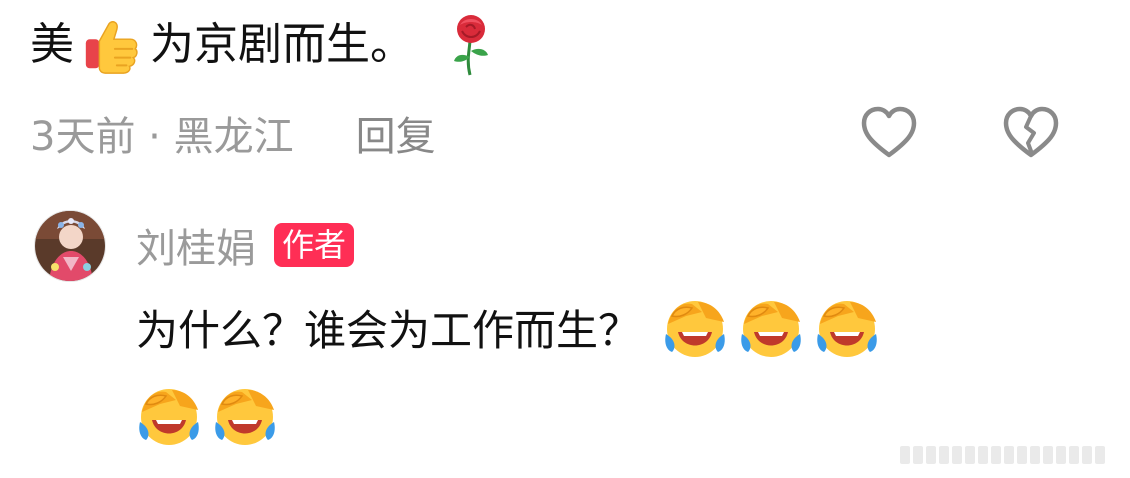 The image size is (1130, 478). Describe the element at coordinates (111, 45) in the screenshot. I see `thumbs-up-icon` at that location.